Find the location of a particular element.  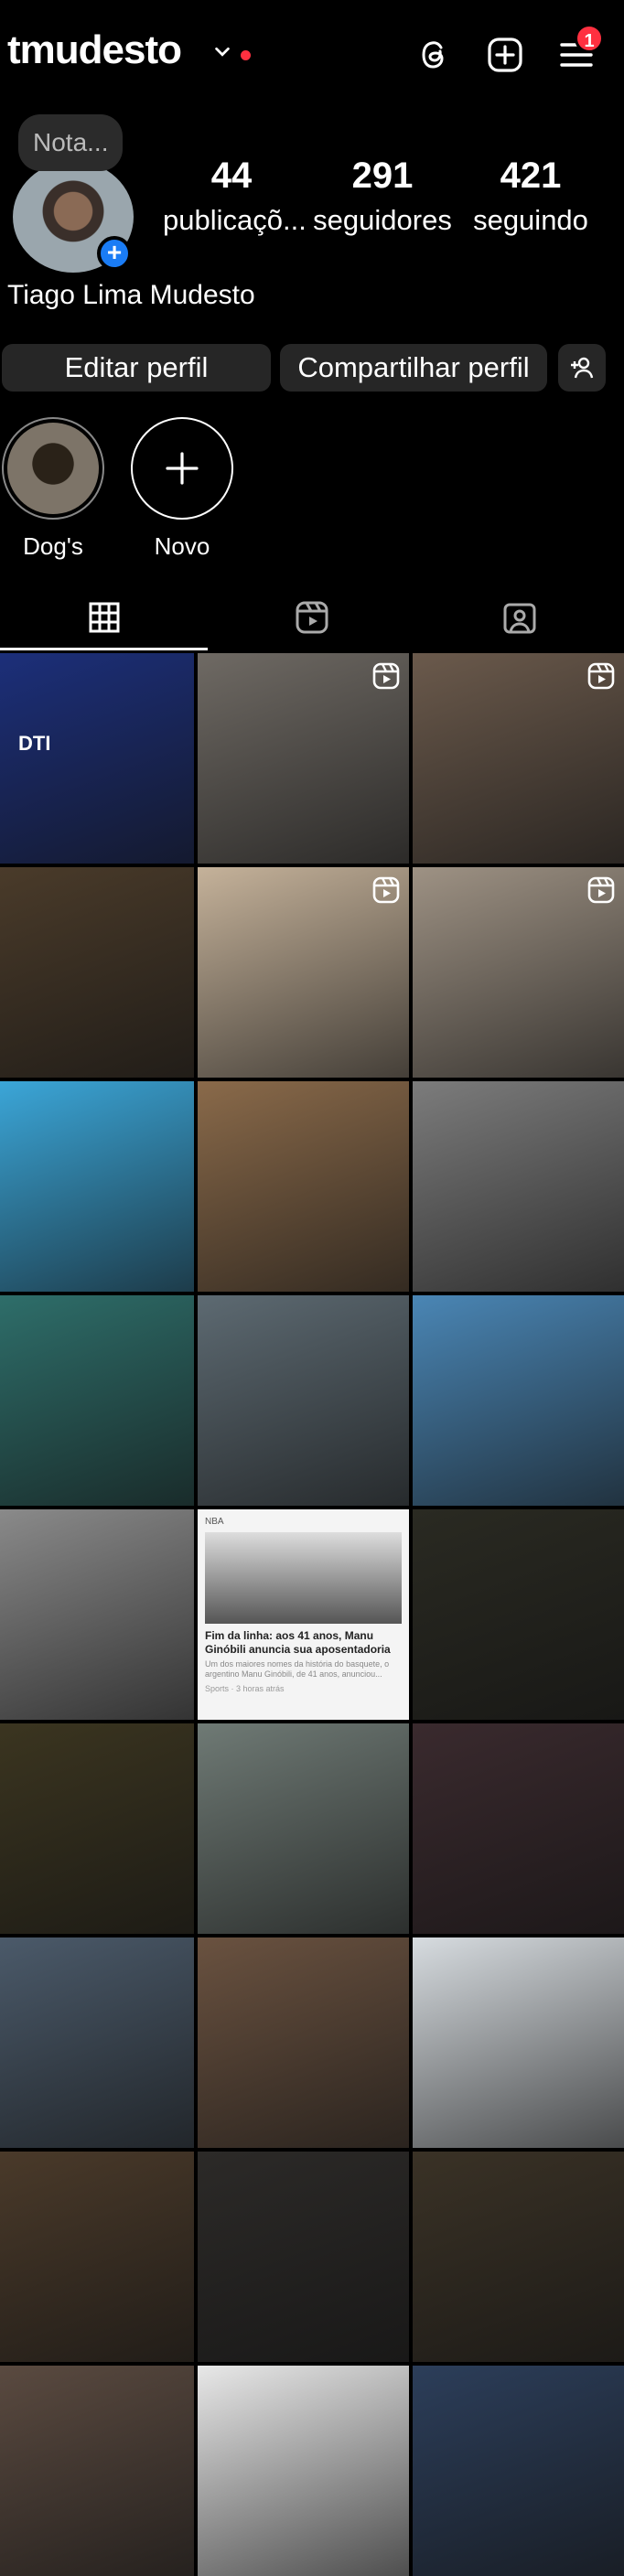

followers-count: 291 seguidores is located at coordinates (382, 197).